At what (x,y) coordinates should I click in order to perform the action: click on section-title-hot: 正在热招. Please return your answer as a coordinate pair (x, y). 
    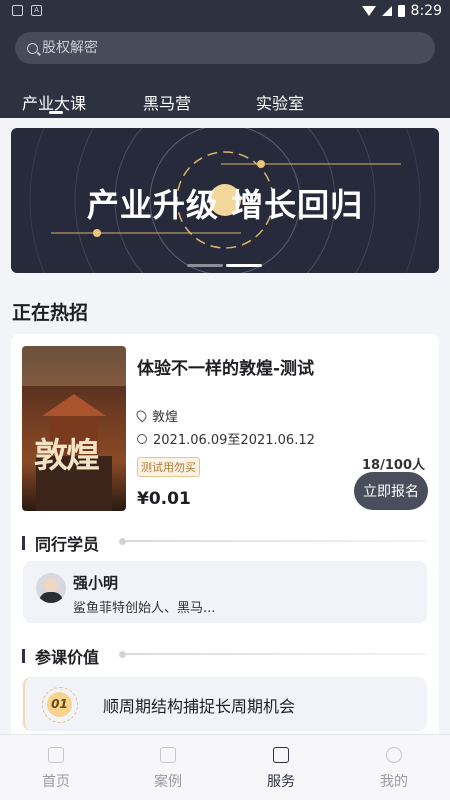
    Looking at the image, I should click on (50, 313).